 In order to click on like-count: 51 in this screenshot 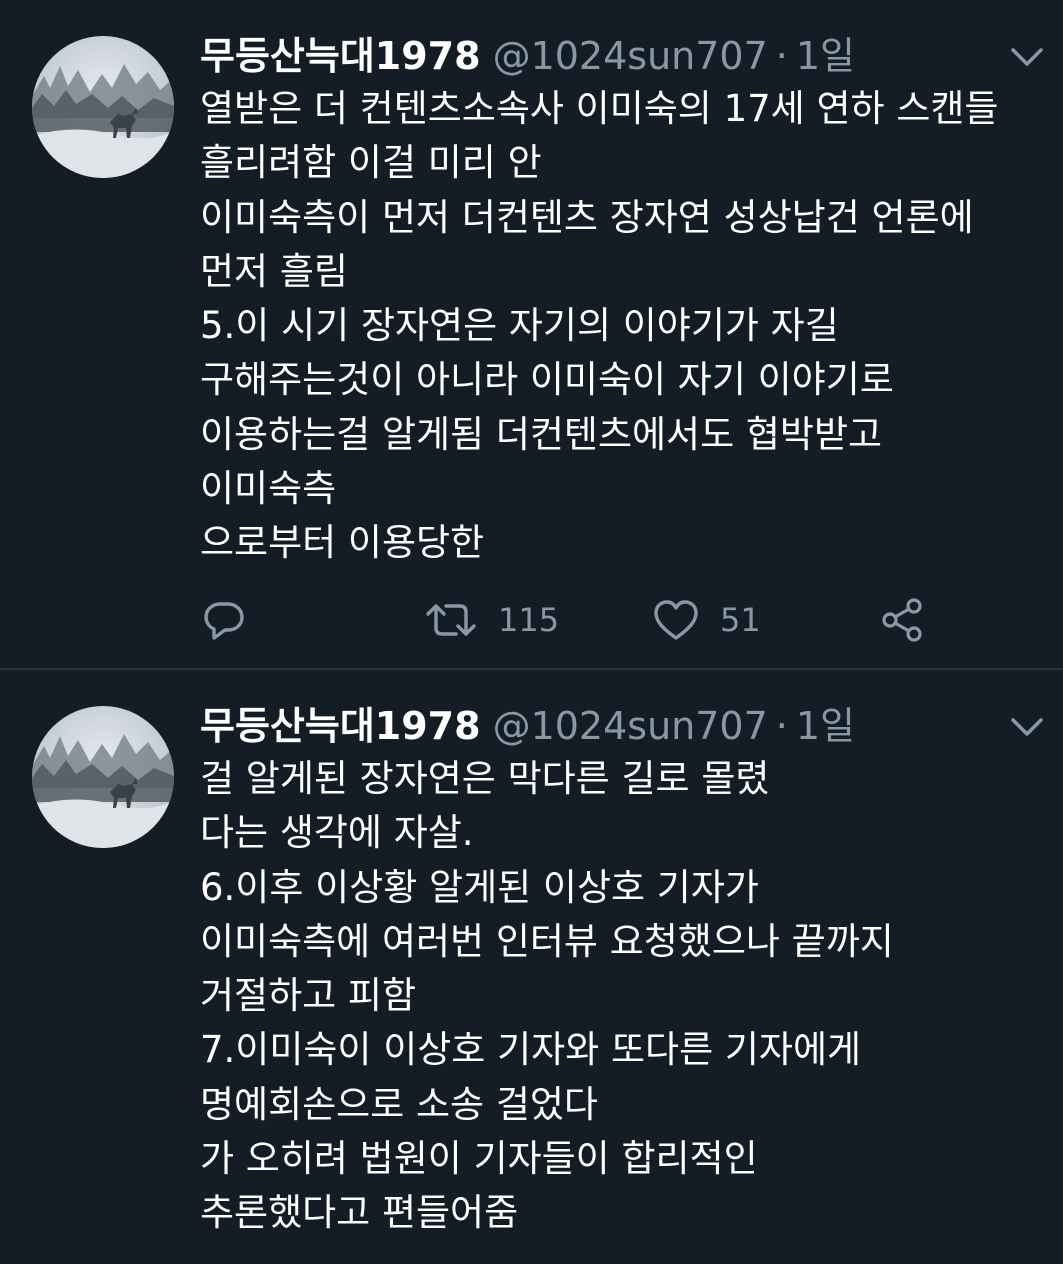, I will do `click(740, 620)`.